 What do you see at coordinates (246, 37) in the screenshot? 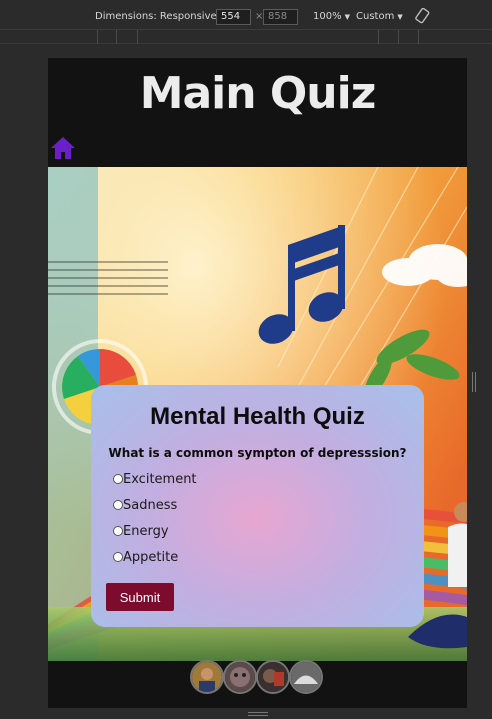
I see `media-query-ruler` at bounding box center [246, 37].